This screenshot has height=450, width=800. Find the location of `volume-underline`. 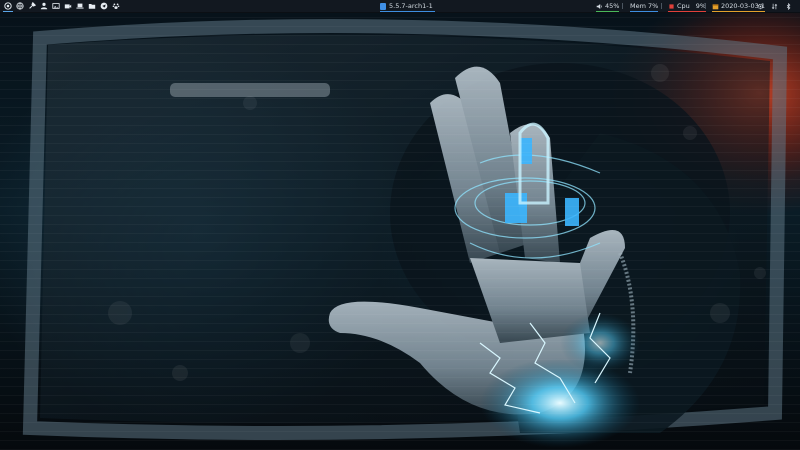

volume-underline is located at coordinates (608, 11).